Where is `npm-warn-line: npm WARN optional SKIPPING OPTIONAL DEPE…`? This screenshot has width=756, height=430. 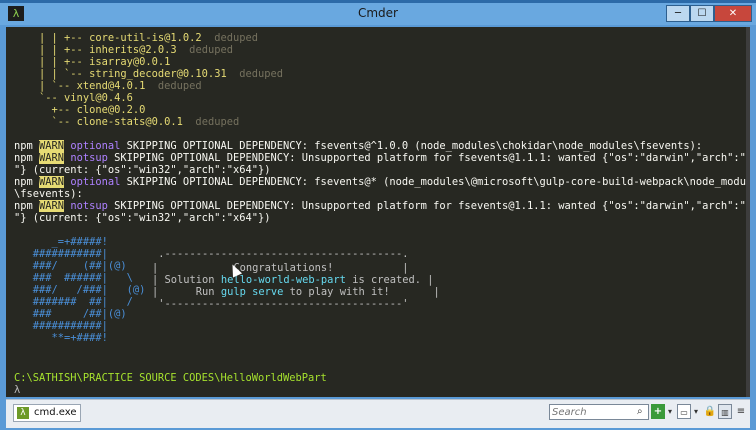
npm-warn-line: npm WARN optional SKIPPING OPTIONAL DEPE… is located at coordinates (380, 182).